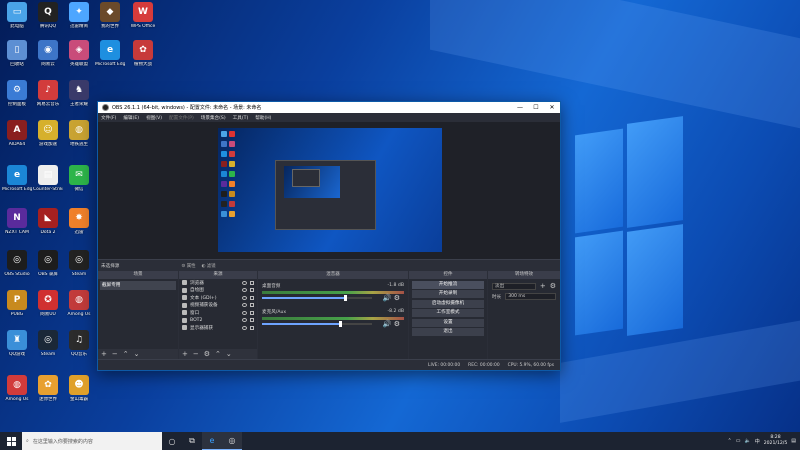 This screenshot has height=450, width=800. I want to click on transition-select: 淡出, so click(514, 286).